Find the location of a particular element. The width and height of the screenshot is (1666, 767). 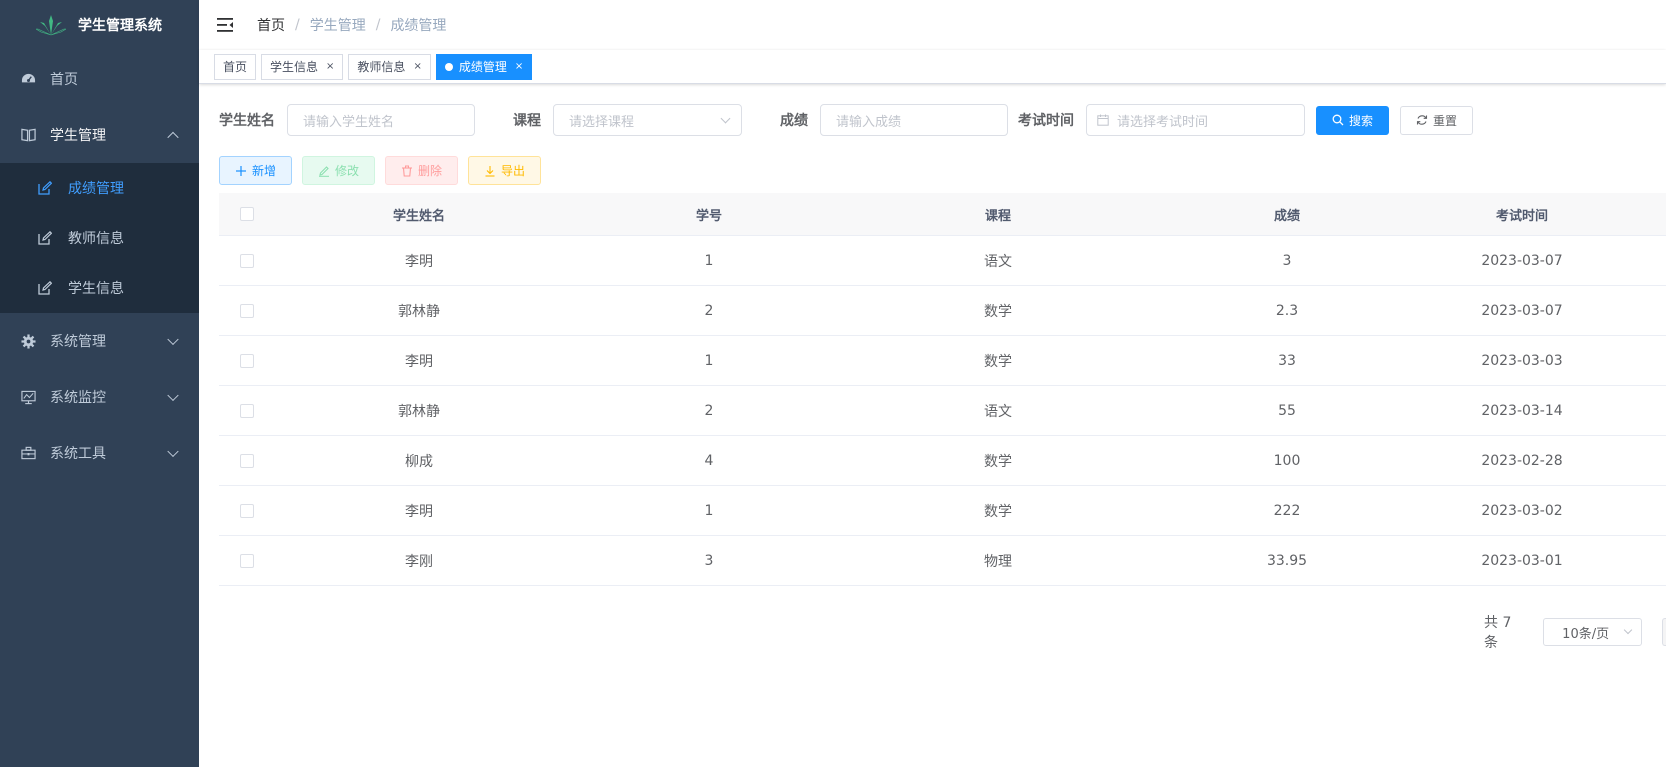

trash-icon is located at coordinates (407, 171).